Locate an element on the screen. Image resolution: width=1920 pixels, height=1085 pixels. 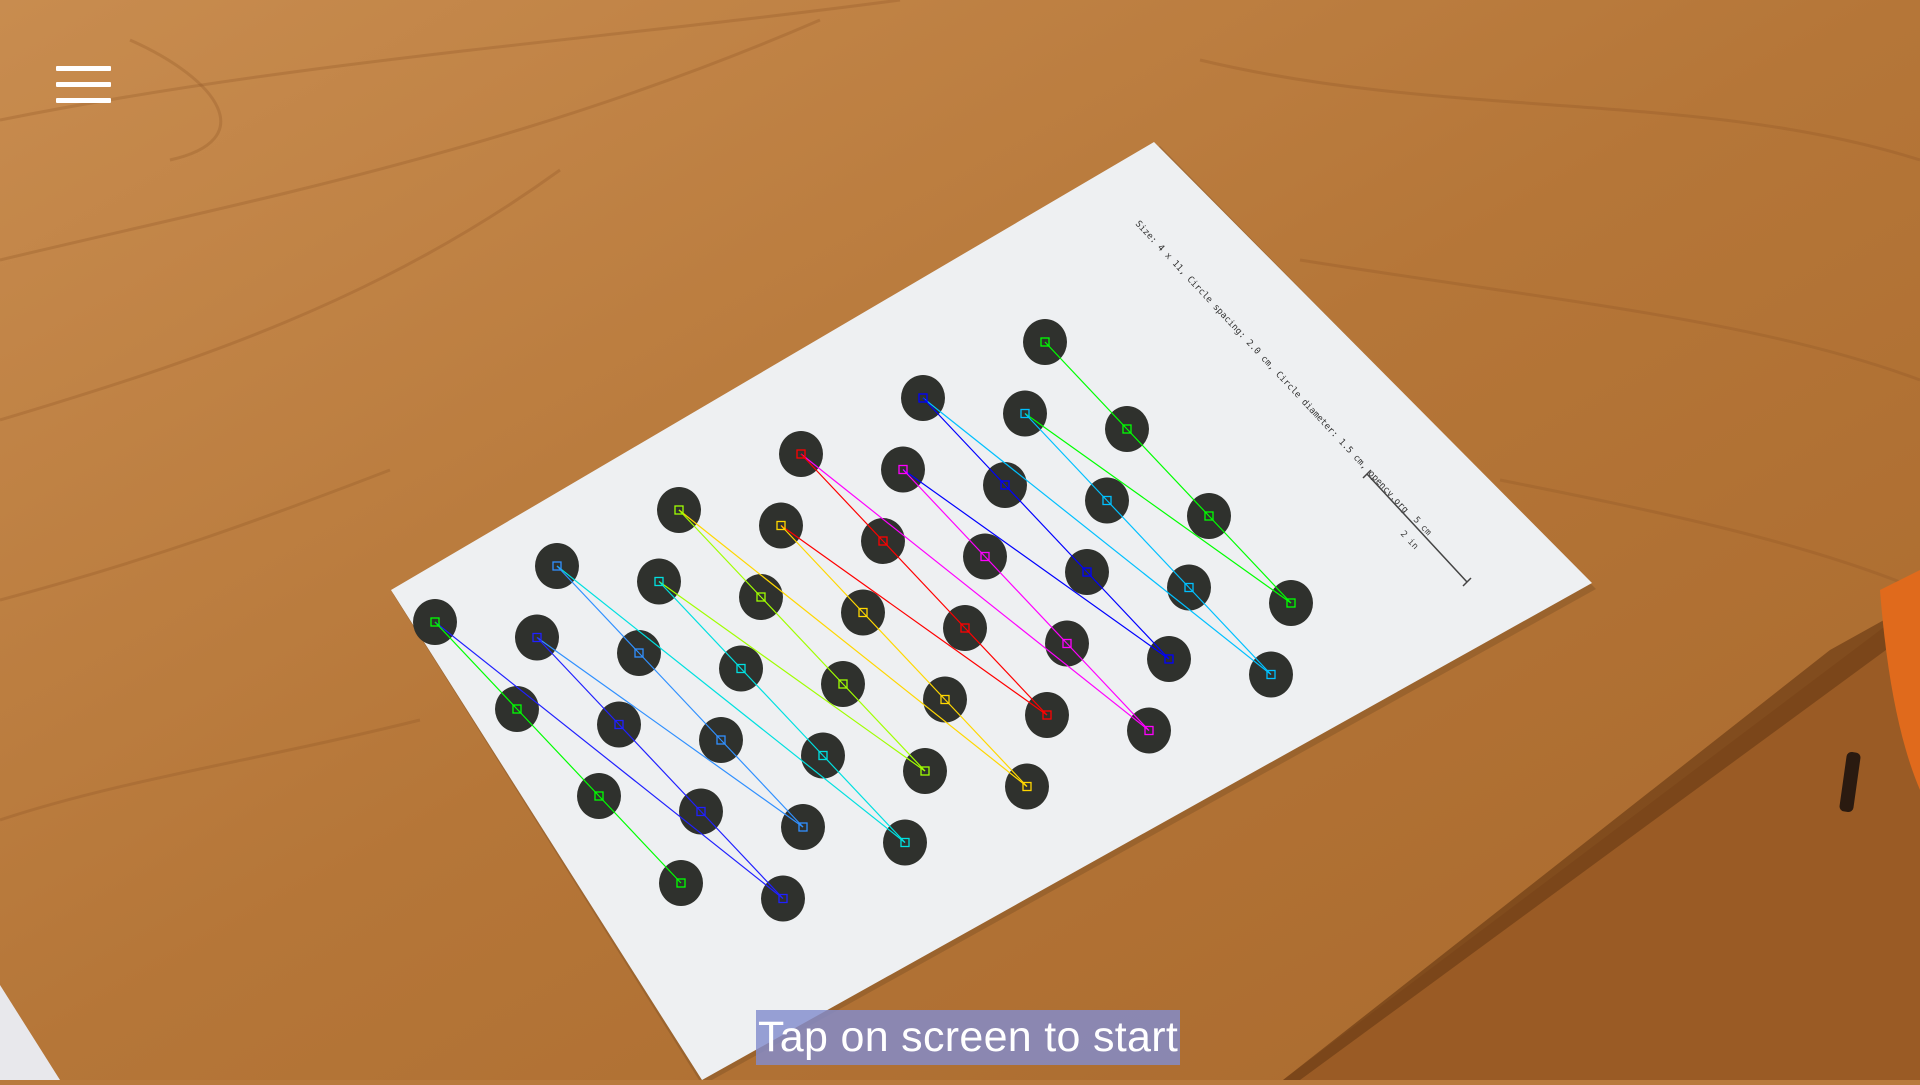
menu-button is located at coordinates (84, 84).